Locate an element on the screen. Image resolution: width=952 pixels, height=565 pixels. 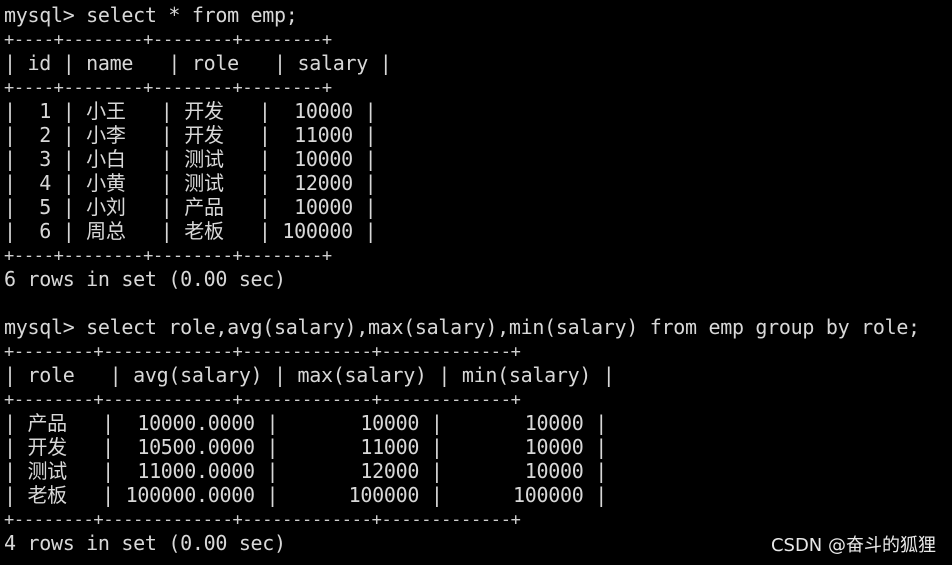
table-row: | 5 | 小刘 | 产品 | 10000 | is located at coordinates (190, 207).